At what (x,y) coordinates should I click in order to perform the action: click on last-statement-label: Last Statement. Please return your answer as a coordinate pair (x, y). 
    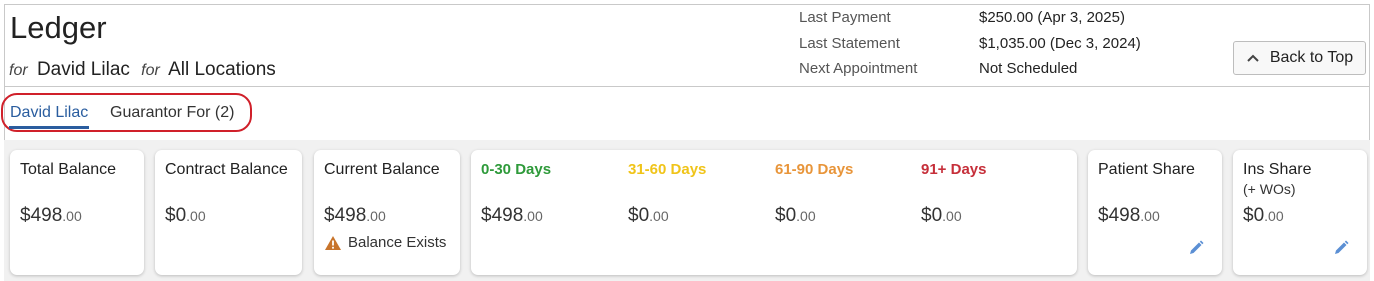
    Looking at the image, I should click on (849, 43).